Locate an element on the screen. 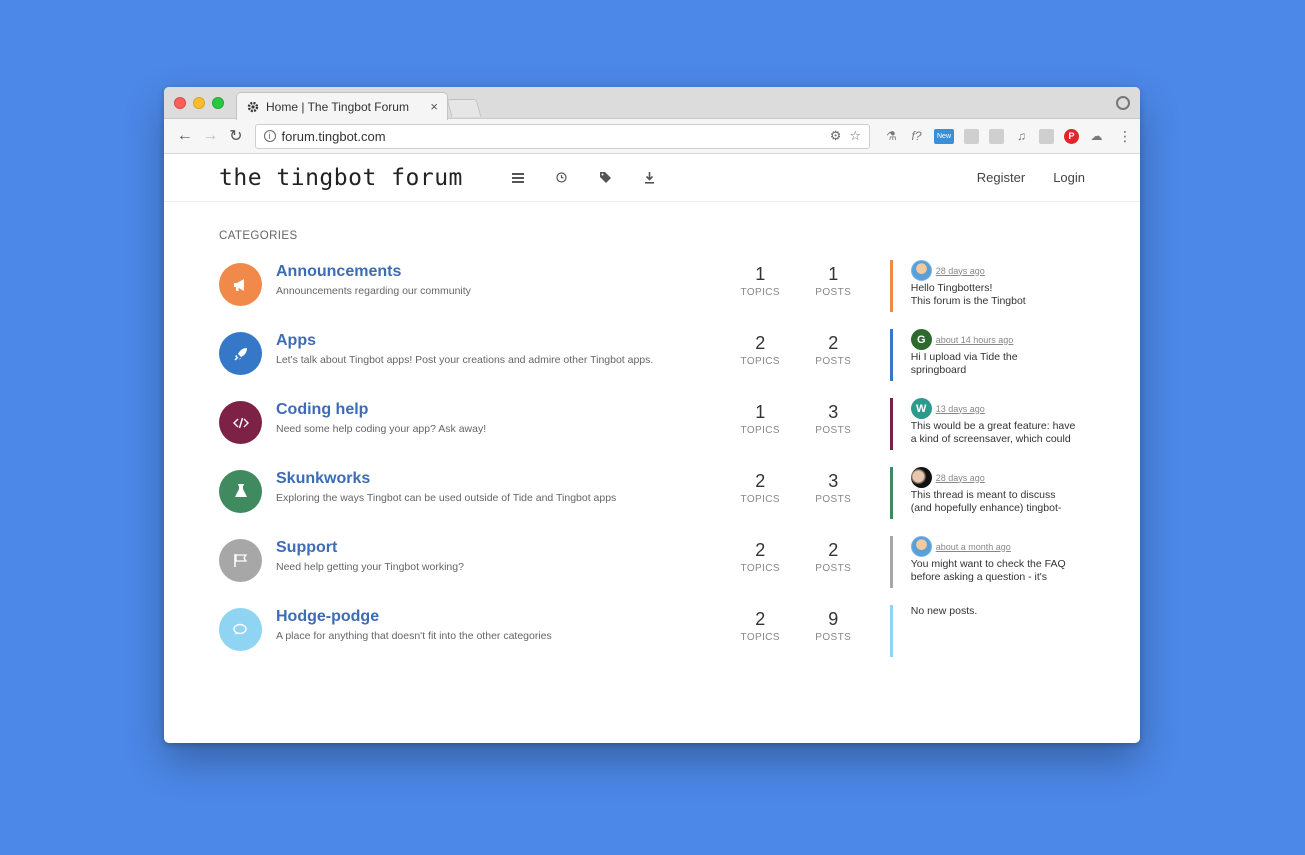 The image size is (1305, 855). address-bar: i forum.tingbot.com ⚙ ☆ is located at coordinates (562, 136).